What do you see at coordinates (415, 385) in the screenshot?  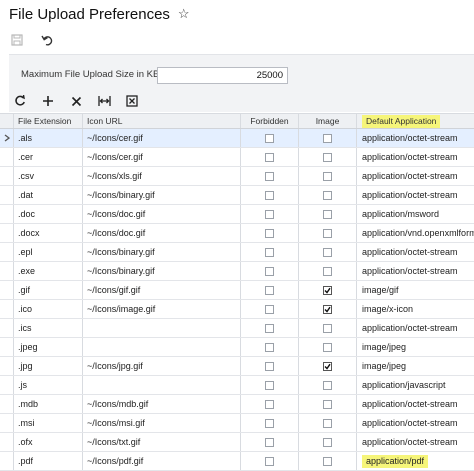 I see `cell-default-application: application/javascript` at bounding box center [415, 385].